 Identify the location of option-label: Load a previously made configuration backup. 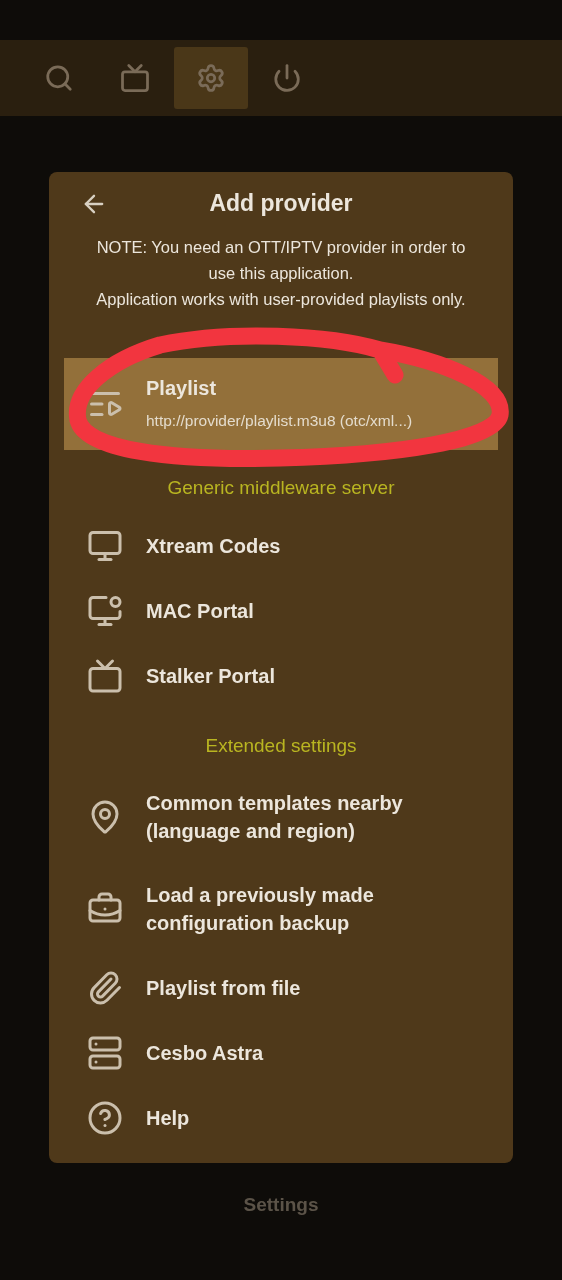
(260, 909).